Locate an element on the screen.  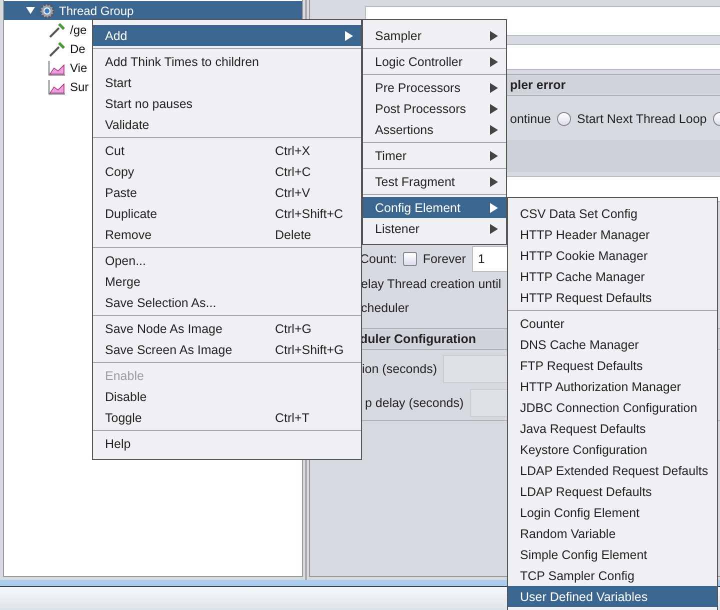
tree-item-label: Thread Group is located at coordinates (96, 11).